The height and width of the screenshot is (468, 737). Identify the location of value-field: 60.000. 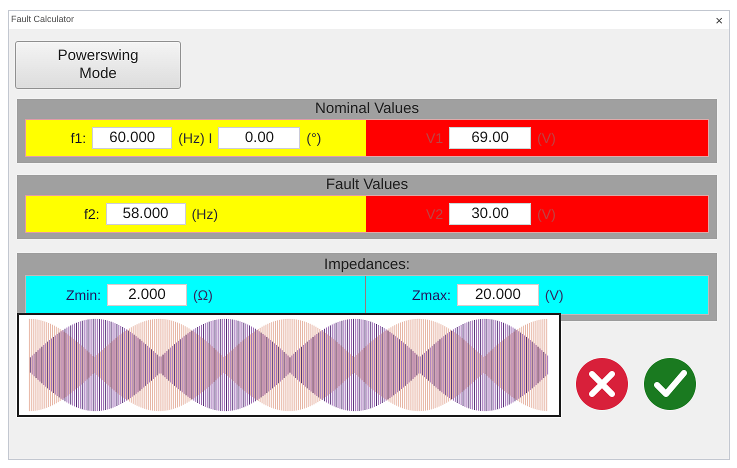
(132, 138).